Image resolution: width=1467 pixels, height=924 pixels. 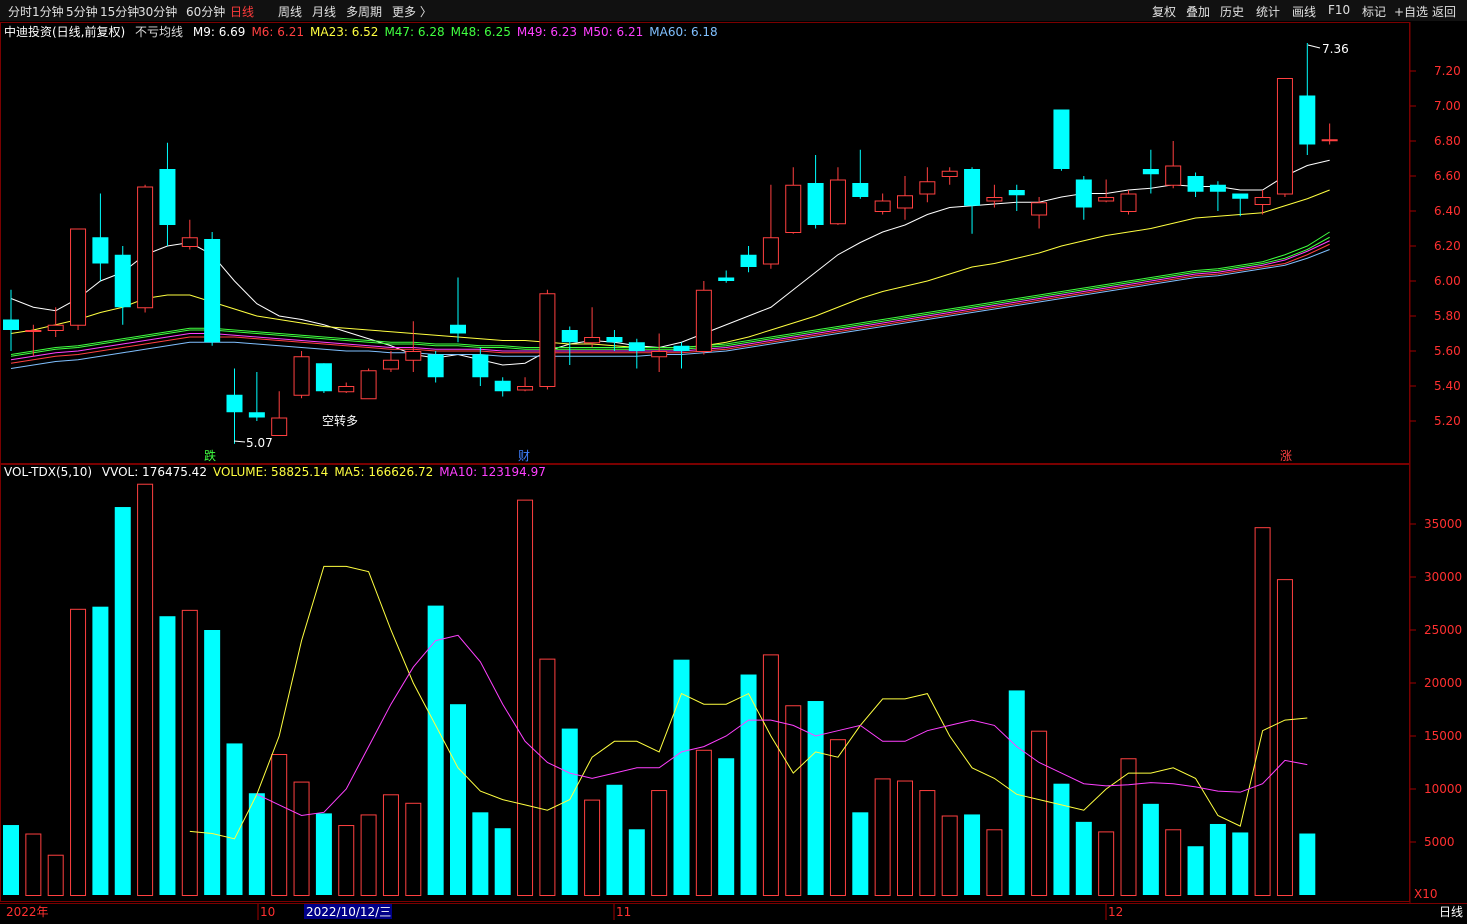 What do you see at coordinates (1447, 316) in the screenshot?
I see `price-axis-label: 5.80` at bounding box center [1447, 316].